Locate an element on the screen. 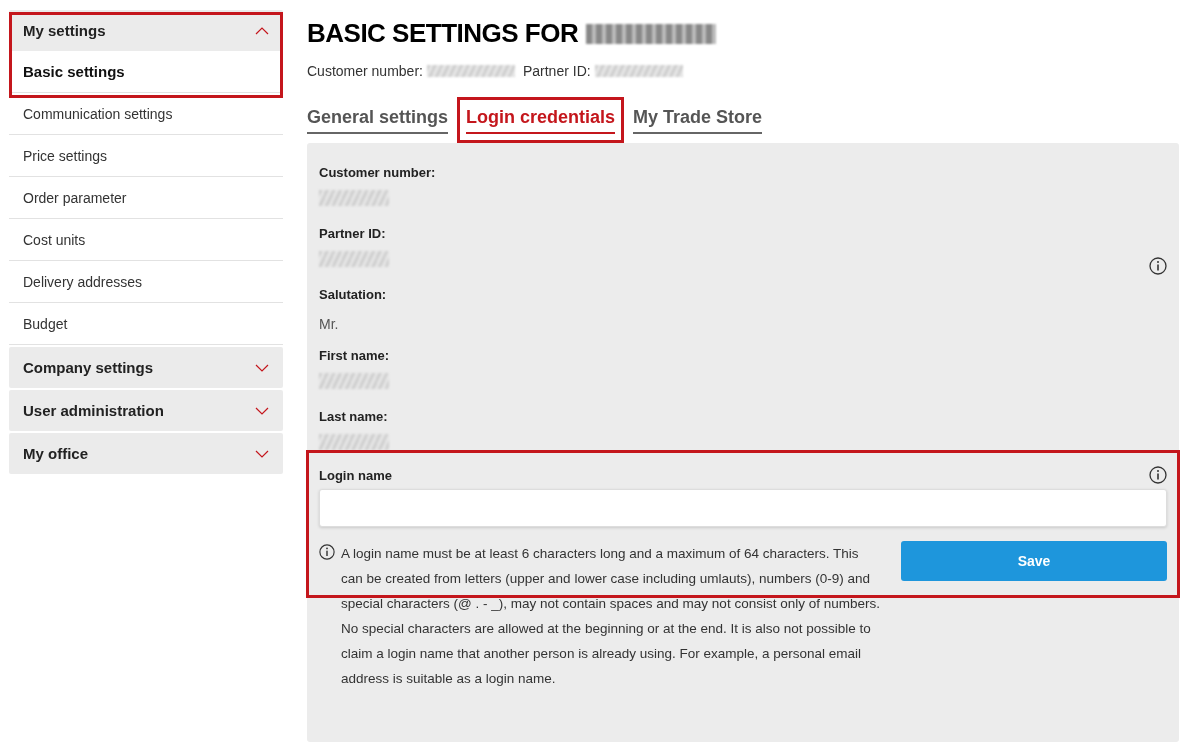 The height and width of the screenshot is (742, 1200). field-label: Salutation: is located at coordinates (353, 294).